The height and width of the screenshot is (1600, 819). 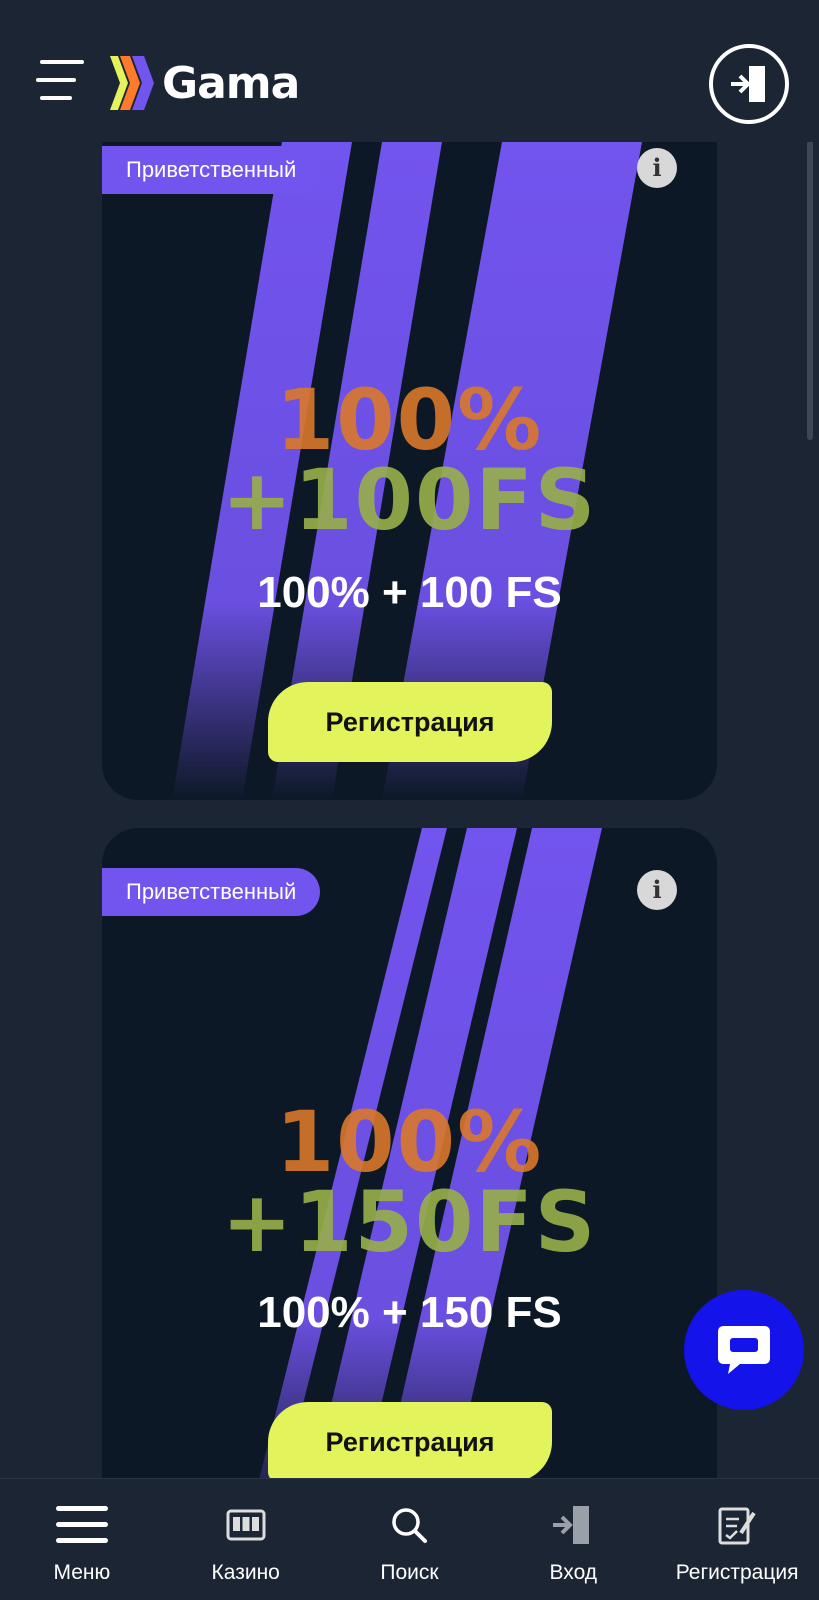 I want to click on menu-button, so click(x=60, y=82).